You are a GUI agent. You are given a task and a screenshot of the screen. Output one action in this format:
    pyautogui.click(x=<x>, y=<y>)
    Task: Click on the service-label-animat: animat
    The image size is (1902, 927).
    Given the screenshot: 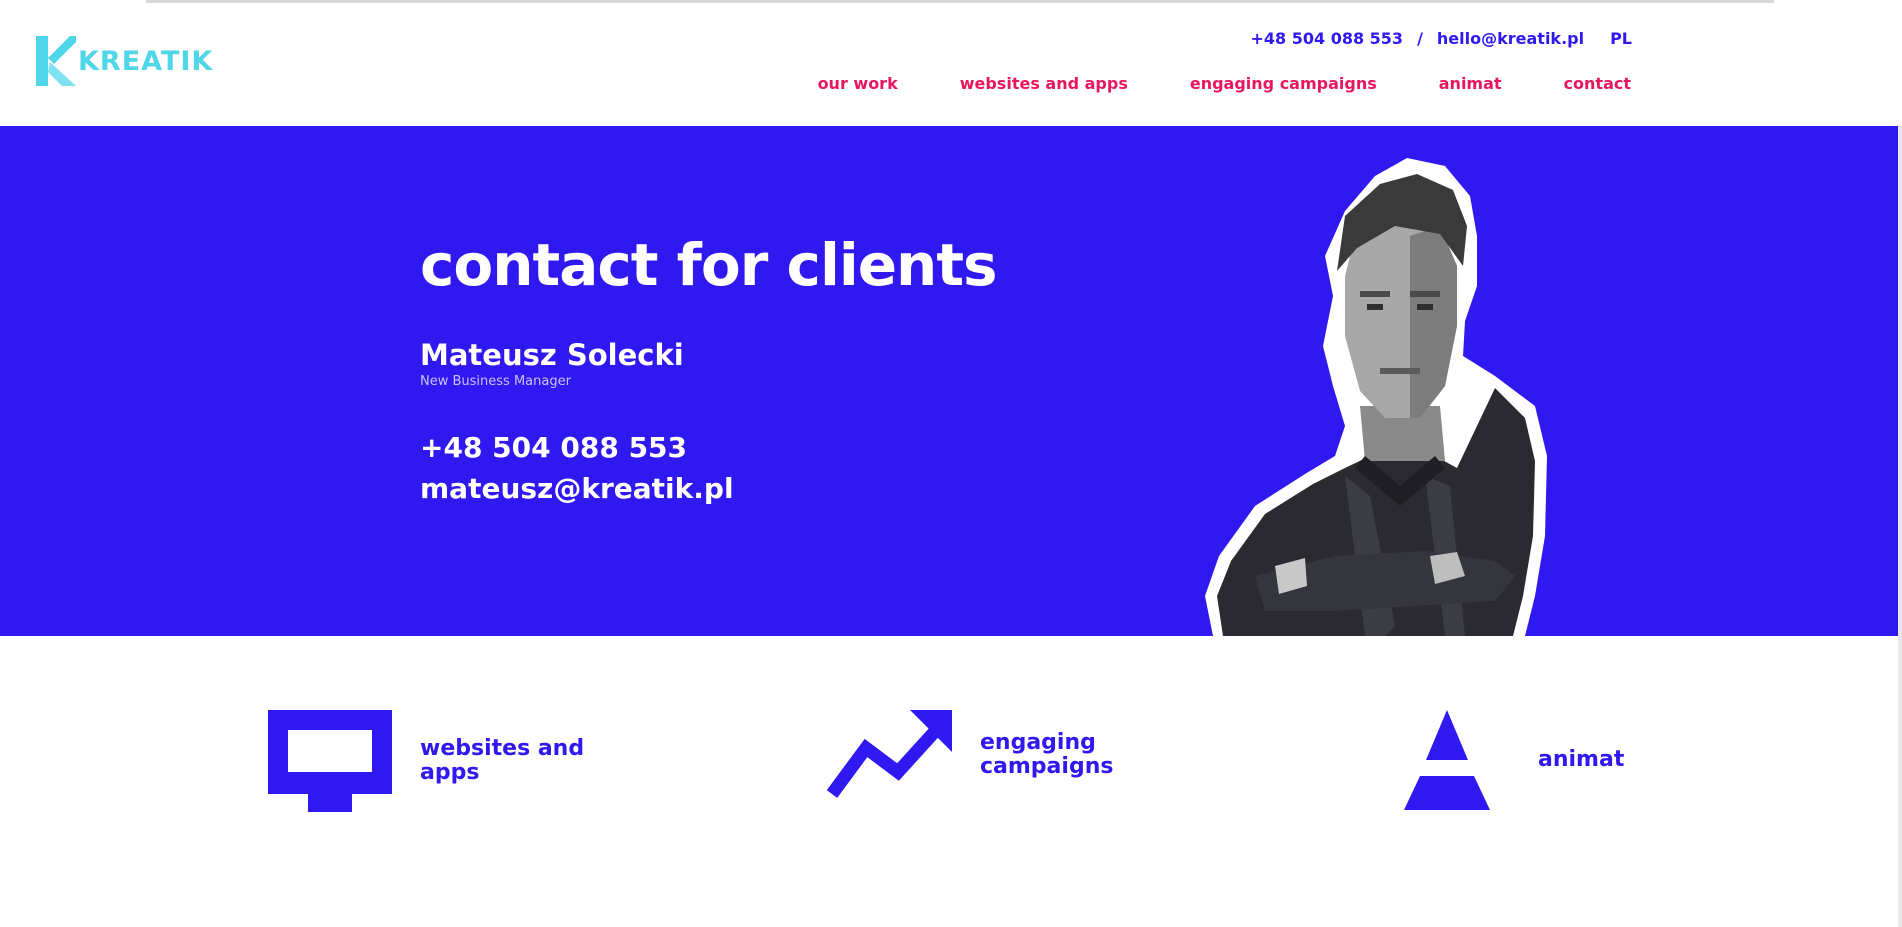 What is the action you would take?
    pyautogui.click(x=1581, y=759)
    